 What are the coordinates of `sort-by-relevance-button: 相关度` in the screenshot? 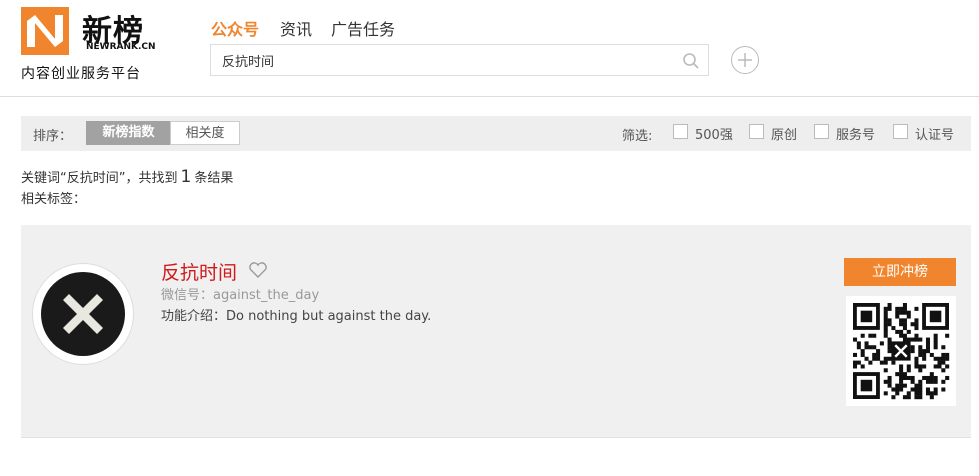 It's located at (205, 133).